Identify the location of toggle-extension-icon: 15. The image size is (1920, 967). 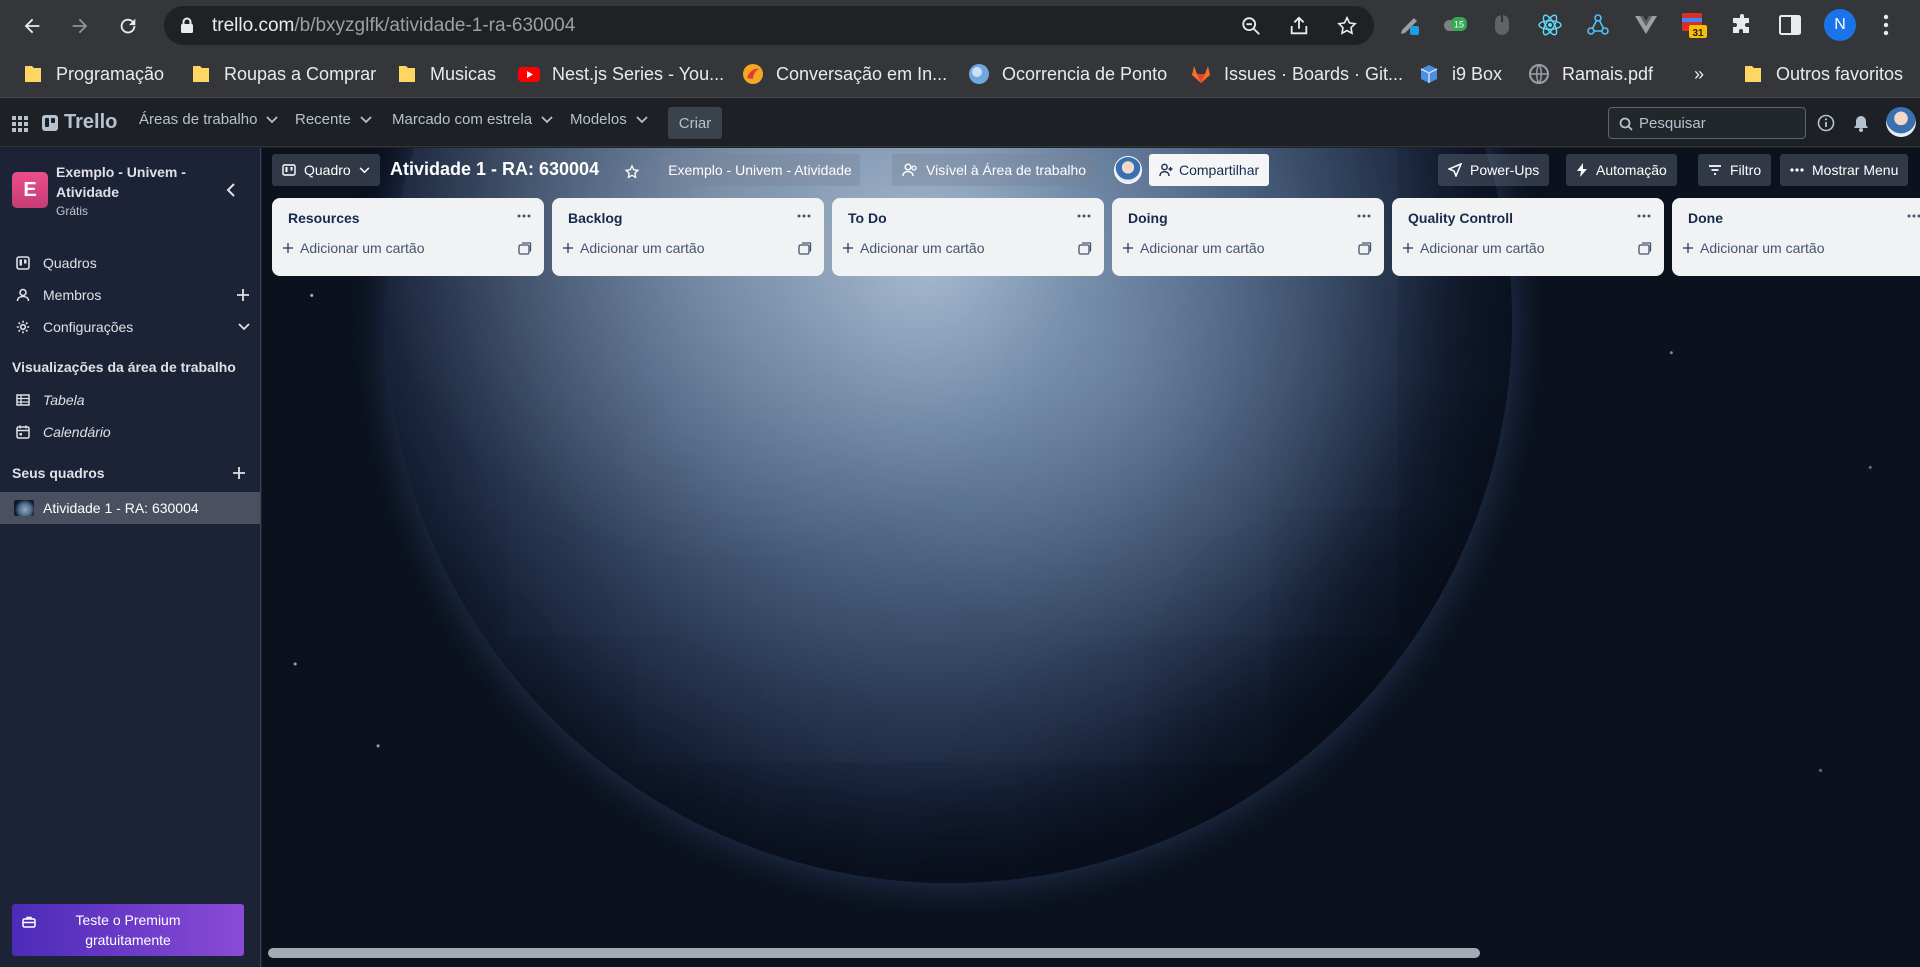
(1456, 25).